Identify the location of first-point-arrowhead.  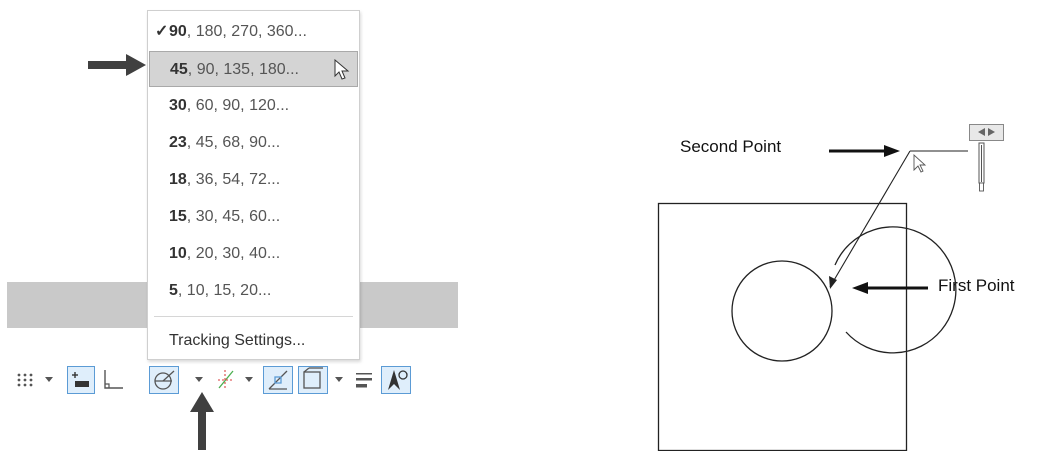
(860, 288).